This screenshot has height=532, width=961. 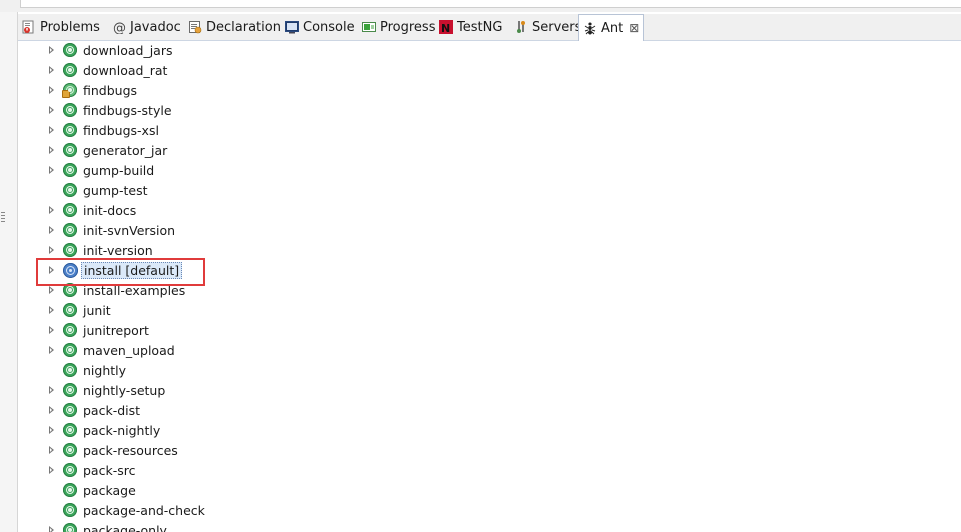 I want to click on tab-declaration: Declaration, so click(x=233, y=27).